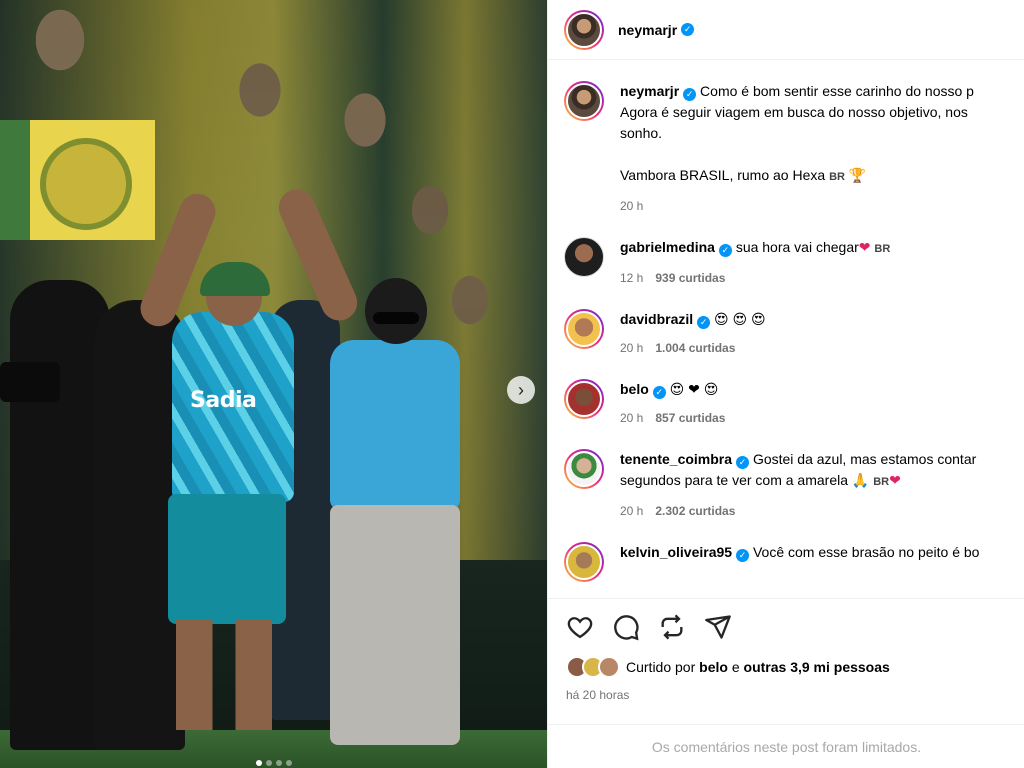 Image resolution: width=1024 pixels, height=768 pixels. What do you see at coordinates (866, 552) in the screenshot?
I see `comment-text: Você com esse brasão no peito é bo` at bounding box center [866, 552].